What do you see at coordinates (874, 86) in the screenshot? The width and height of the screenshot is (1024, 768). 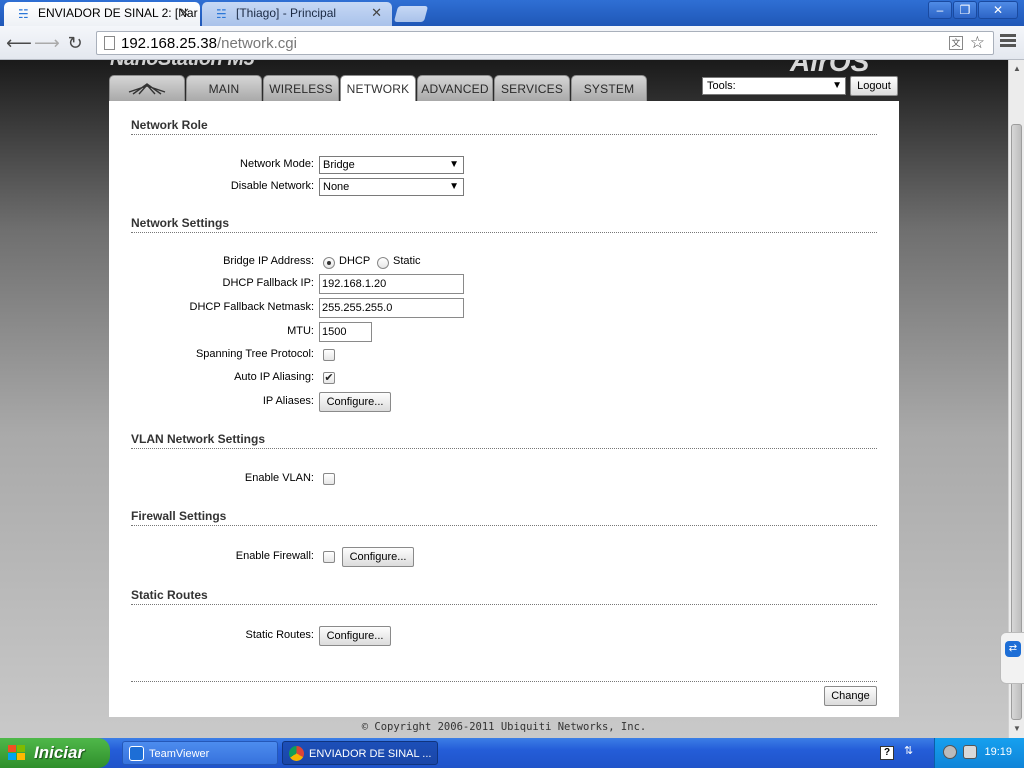 I see `logout-button: Logout` at bounding box center [874, 86].